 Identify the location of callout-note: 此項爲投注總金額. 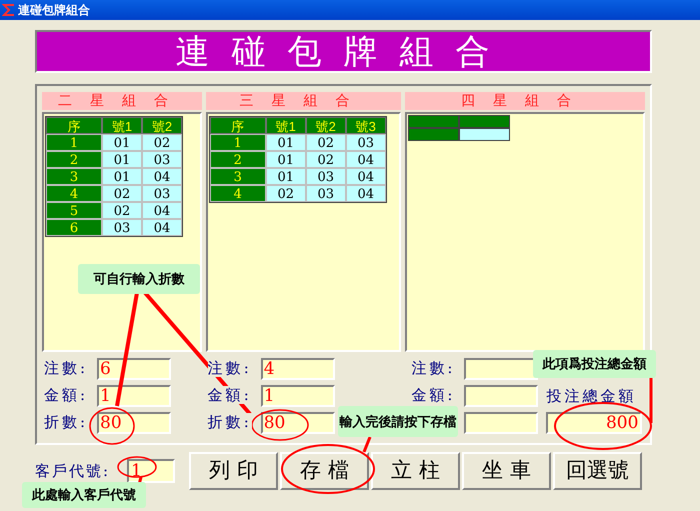
(594, 364).